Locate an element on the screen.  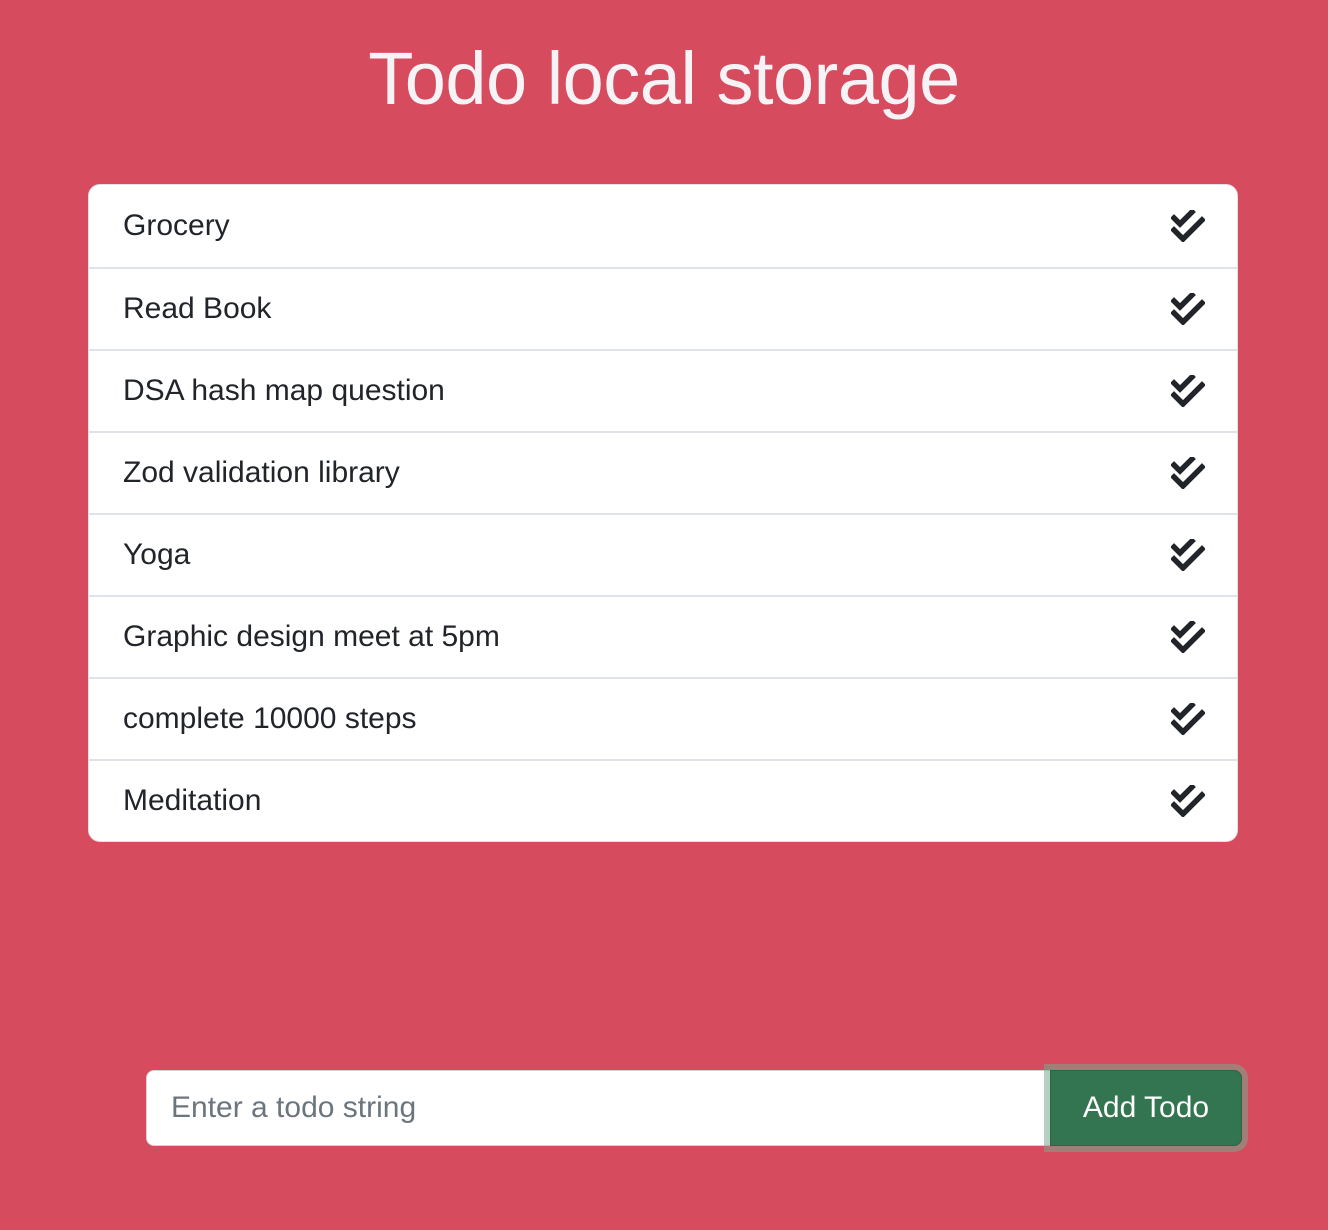
page-title: Todo local storage is located at coordinates (664, 78).